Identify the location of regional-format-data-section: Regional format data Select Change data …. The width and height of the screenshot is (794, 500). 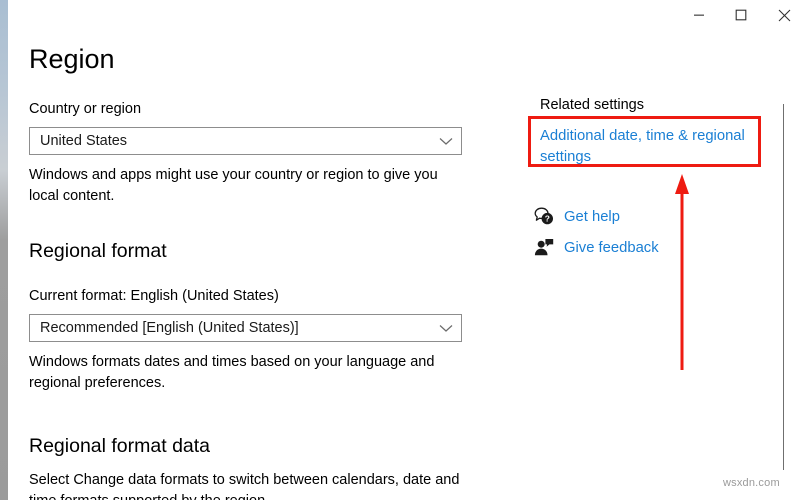
(254, 466).